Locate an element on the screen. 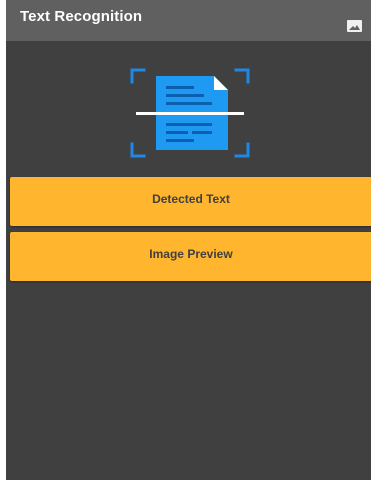  app-title: Text Recognition is located at coordinates (81, 16).